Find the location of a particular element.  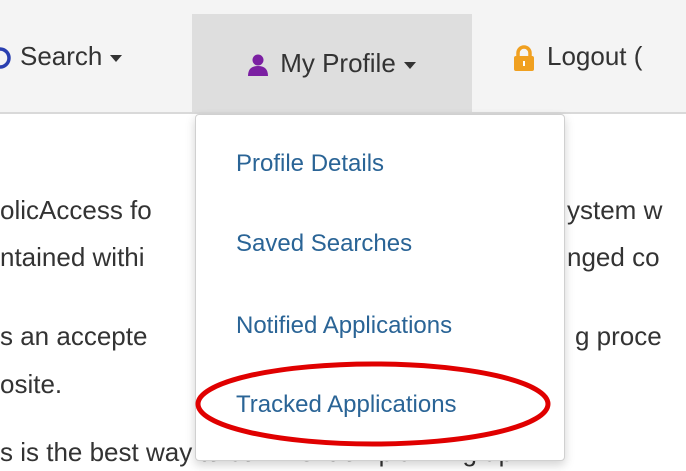

my-profile-label: My Profile is located at coordinates (338, 63).